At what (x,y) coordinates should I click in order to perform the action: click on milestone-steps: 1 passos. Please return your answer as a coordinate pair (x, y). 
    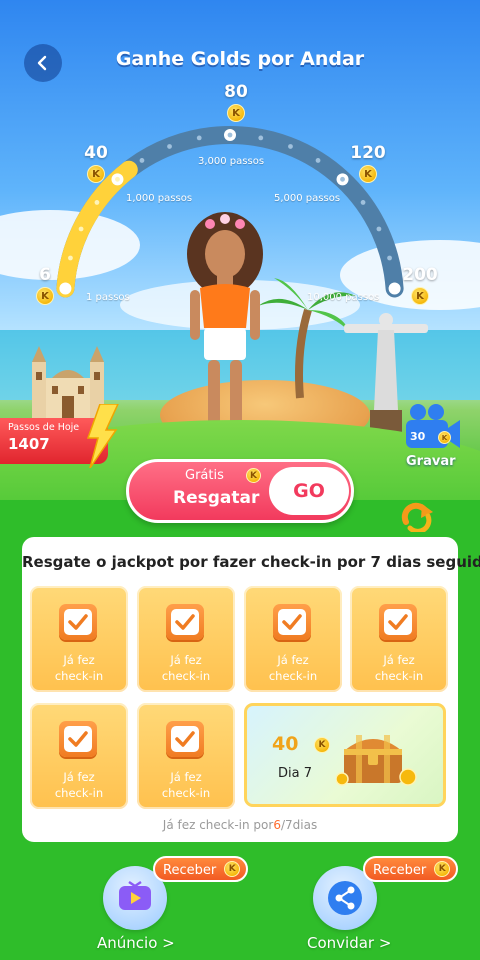
    Looking at the image, I should click on (108, 297).